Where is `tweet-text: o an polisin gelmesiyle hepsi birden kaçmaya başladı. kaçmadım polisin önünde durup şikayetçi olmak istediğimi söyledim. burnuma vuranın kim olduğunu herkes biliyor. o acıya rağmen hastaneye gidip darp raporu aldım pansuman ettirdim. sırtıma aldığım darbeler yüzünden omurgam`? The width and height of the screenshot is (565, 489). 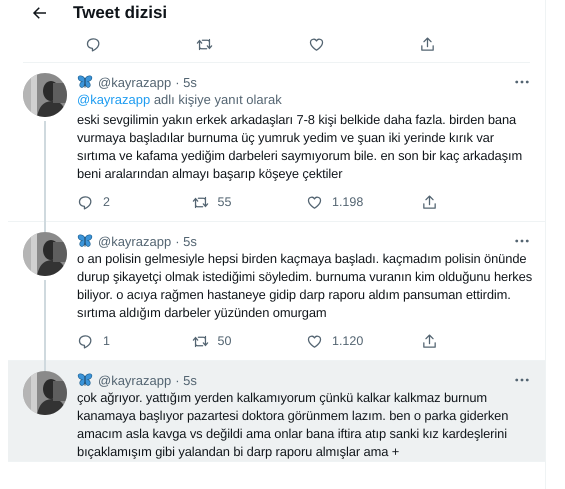
tweet-text: o an polisin gelmesiyle hepsi birden kaçmaya başladı. kaçmadım polisin önünde durup şikayetçi olmak istediğimi söyledim. burnuma vuranın kim olduğunu herkes biliyor. o acıya rağmen hastaneye gidip darp raporu aldım pansuman ettirdim. sırtıma aldığım darbeler yüzünden omurgam is located at coordinates (305, 286).